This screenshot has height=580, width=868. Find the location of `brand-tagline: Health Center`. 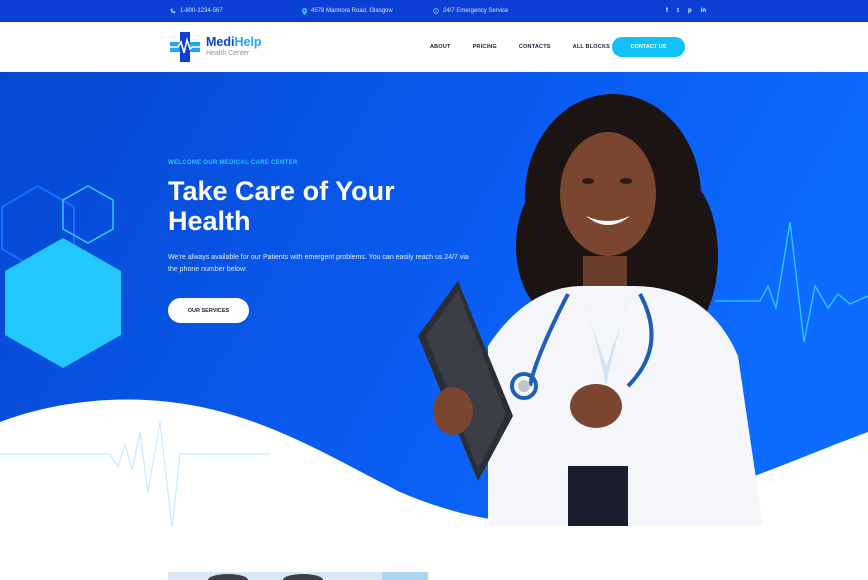

brand-tagline: Health Center is located at coordinates (228, 53).